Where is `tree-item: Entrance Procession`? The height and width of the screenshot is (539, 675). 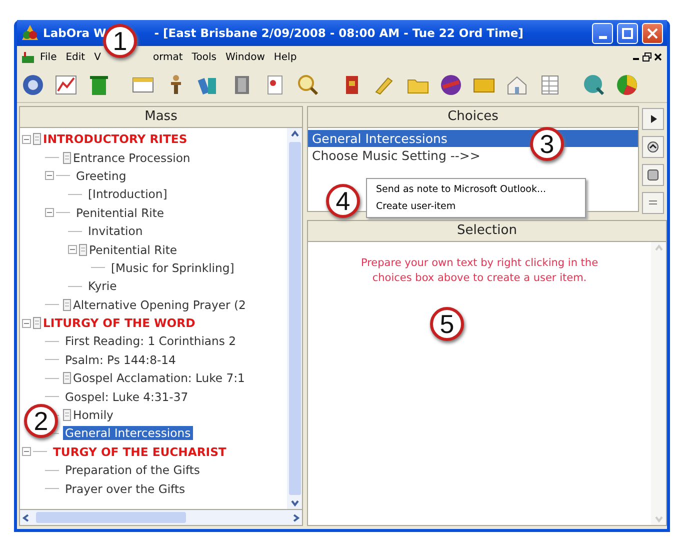
tree-item: Entrance Procession is located at coordinates (131, 157).